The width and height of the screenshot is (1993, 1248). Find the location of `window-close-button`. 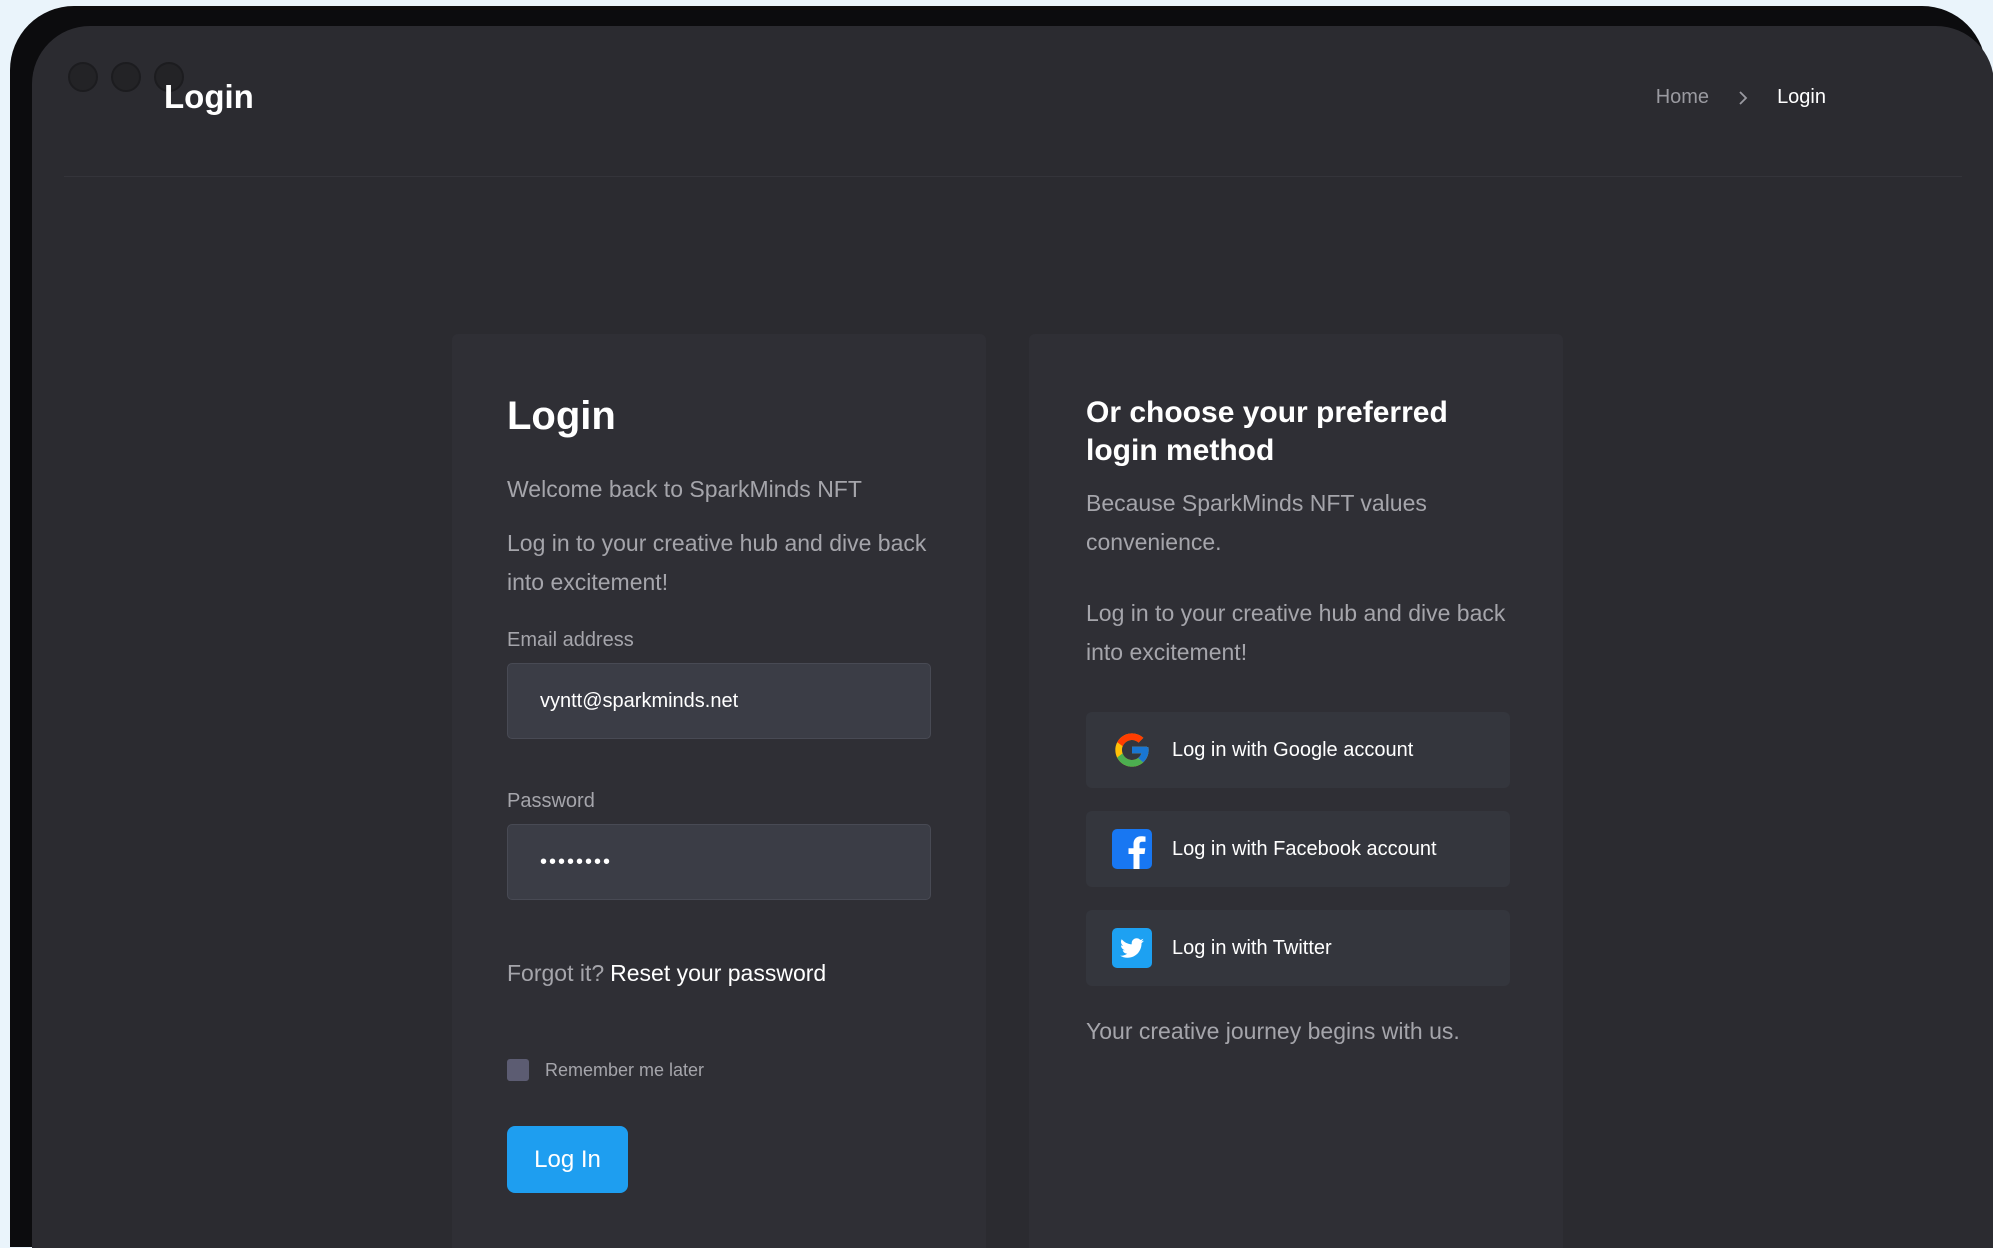

window-close-button is located at coordinates (83, 77).